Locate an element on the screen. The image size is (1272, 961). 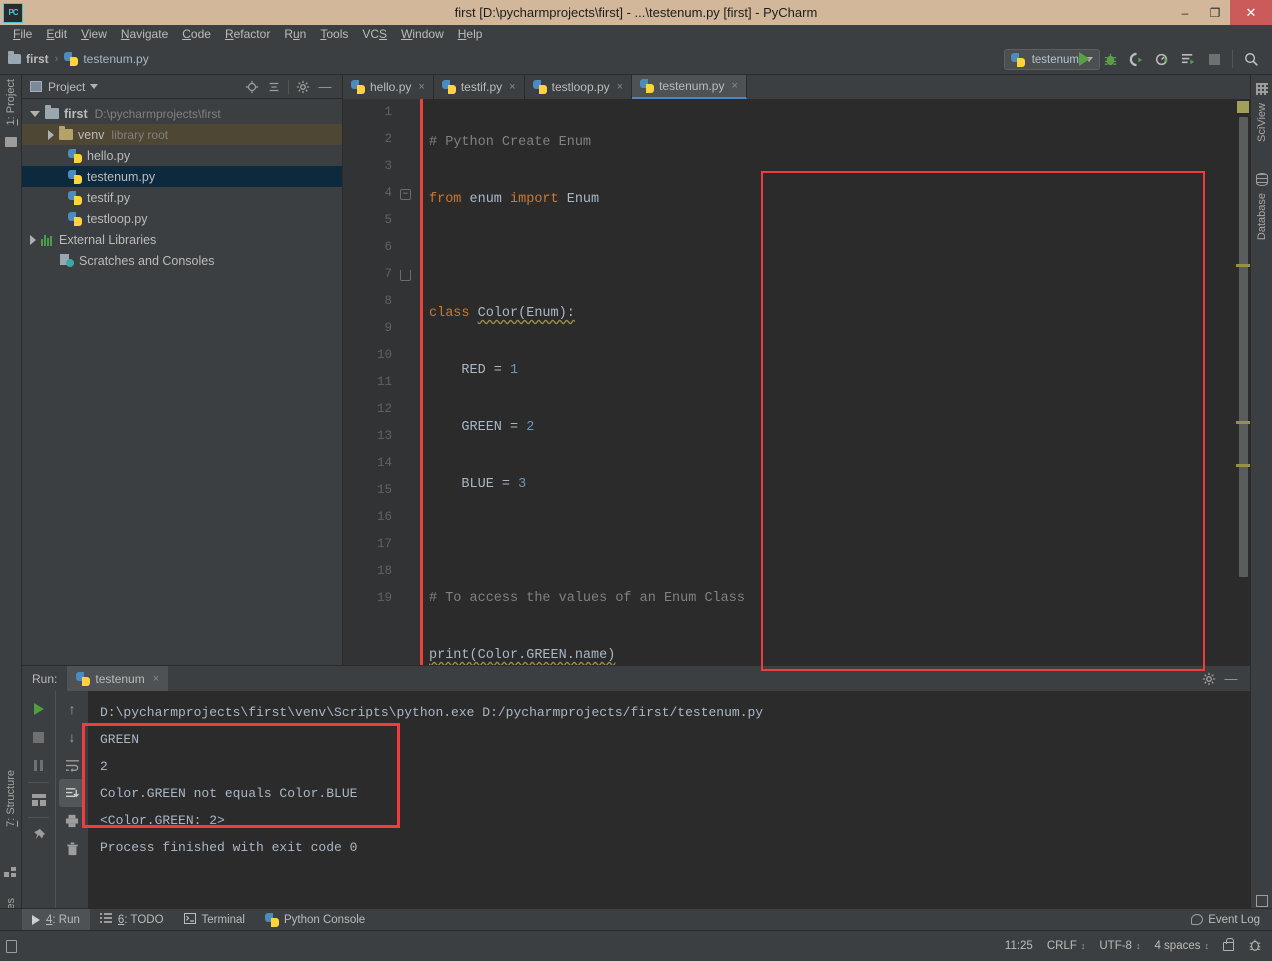
profile-button is located at coordinates (1162, 59).